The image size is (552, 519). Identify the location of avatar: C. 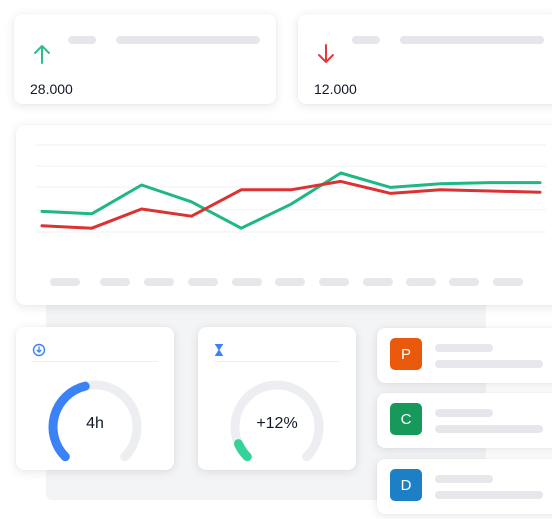
(406, 419).